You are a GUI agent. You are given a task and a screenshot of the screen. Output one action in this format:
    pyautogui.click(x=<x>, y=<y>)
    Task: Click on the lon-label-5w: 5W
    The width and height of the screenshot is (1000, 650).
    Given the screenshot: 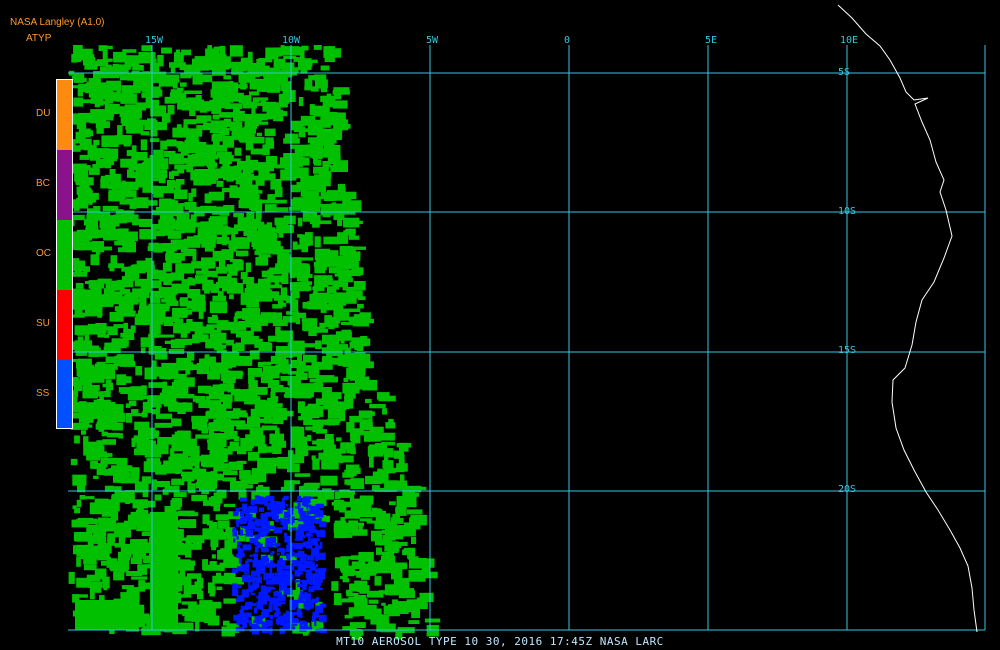 What is the action you would take?
    pyautogui.click(x=432, y=40)
    